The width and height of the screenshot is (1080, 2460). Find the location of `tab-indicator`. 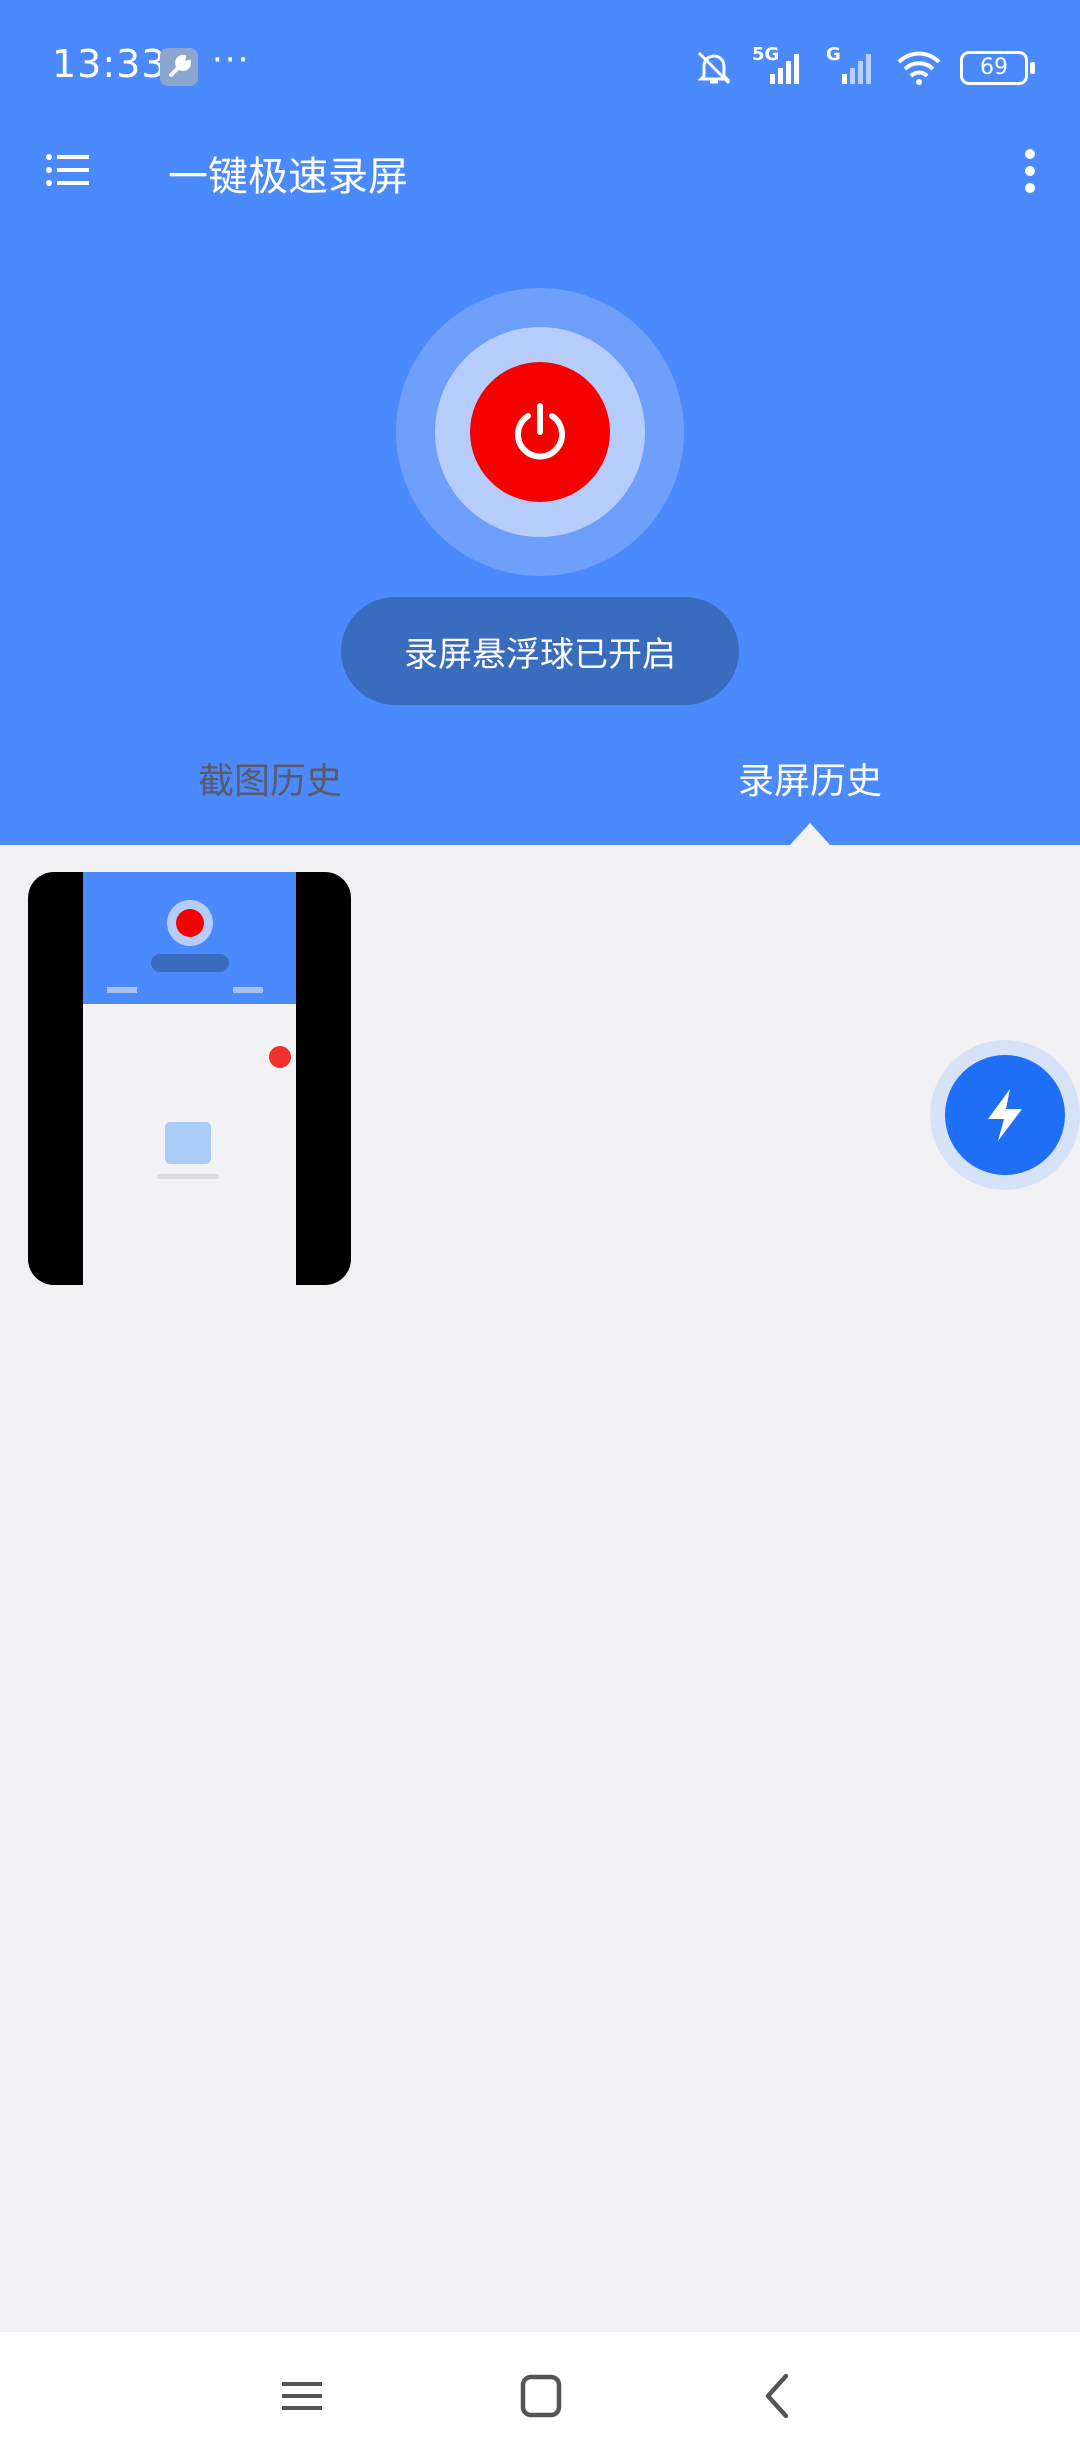

tab-indicator is located at coordinates (810, 834).